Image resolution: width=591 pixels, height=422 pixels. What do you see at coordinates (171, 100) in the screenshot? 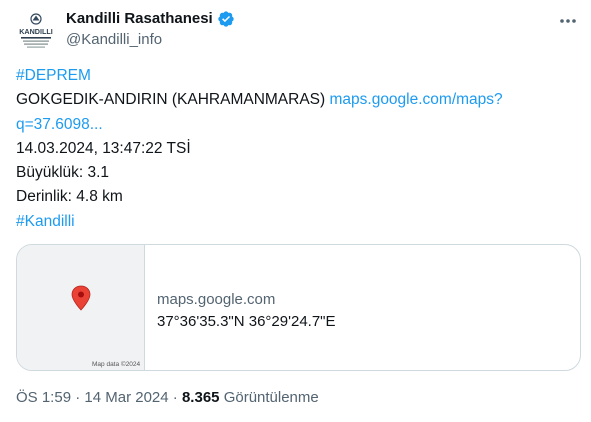
I see `location-text: GOKGEDIK-ANDIRIN (KAHRAMANMARAS)` at bounding box center [171, 100].